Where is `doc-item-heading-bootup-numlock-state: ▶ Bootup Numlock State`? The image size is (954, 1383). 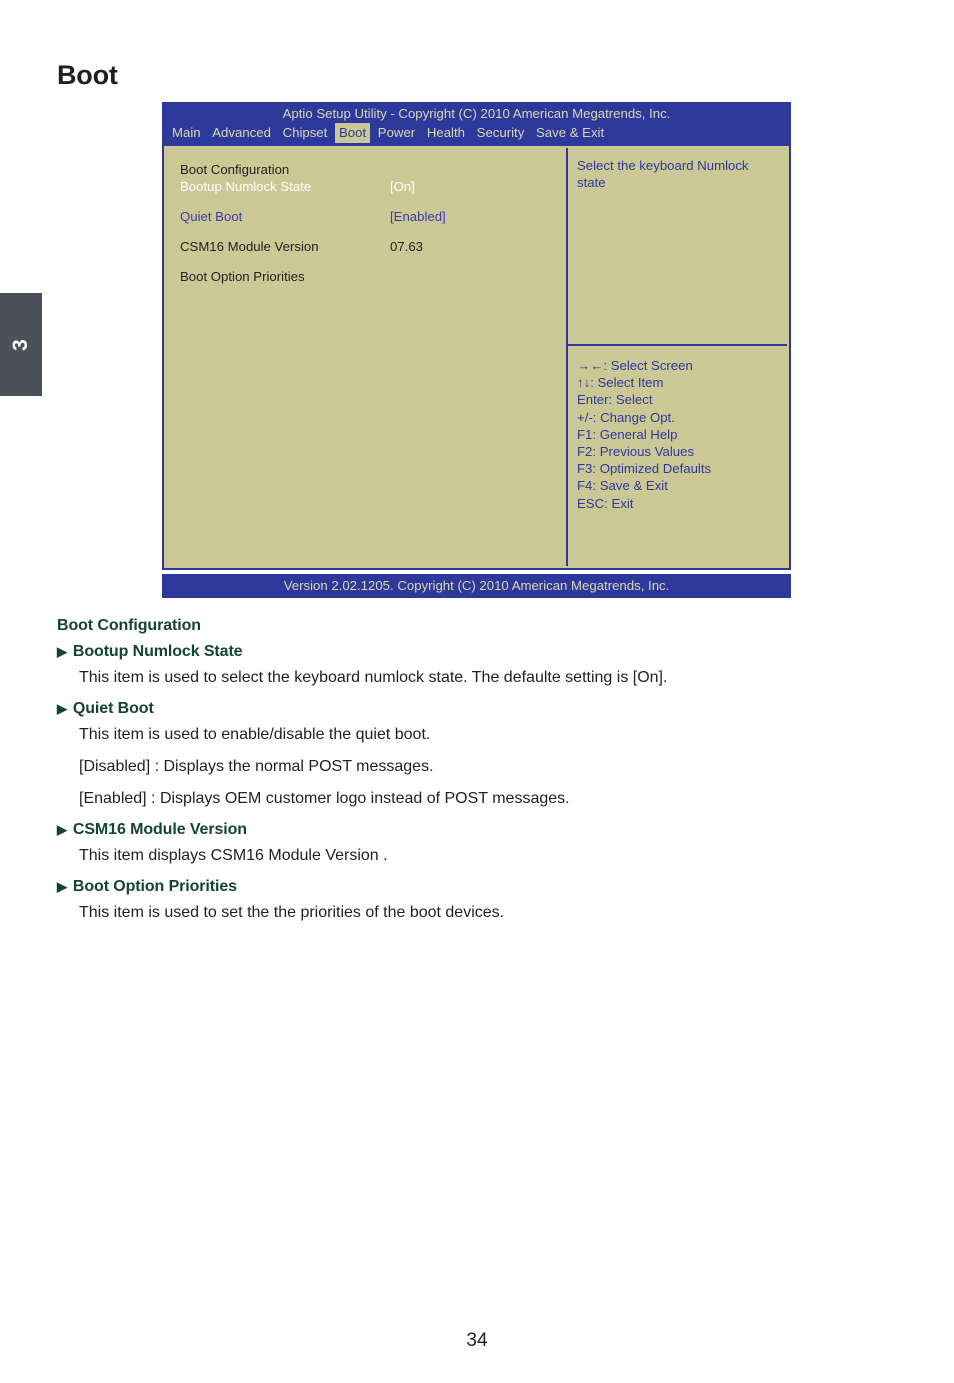 doc-item-heading-bootup-numlock-state: ▶ Bootup Numlock State is located at coordinates (477, 652).